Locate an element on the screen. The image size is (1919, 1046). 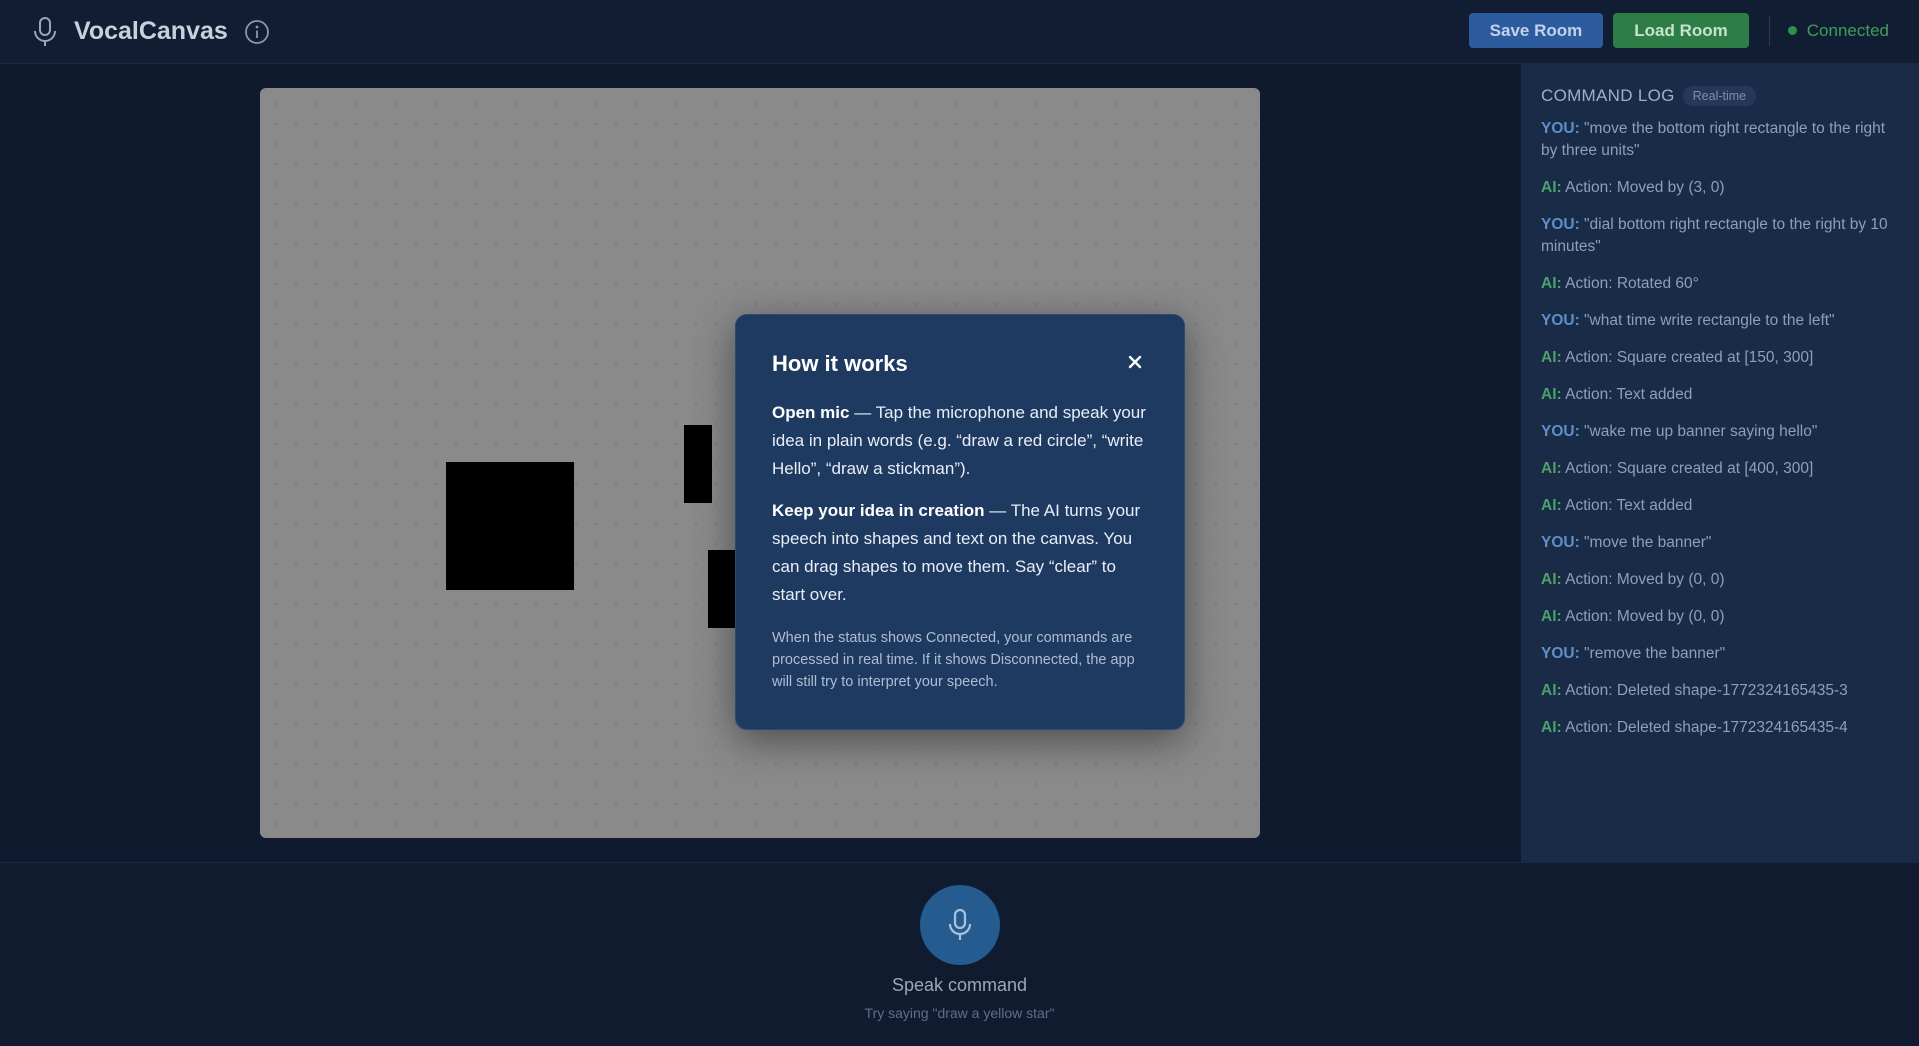
load-room-button: Load Room is located at coordinates (1681, 30).